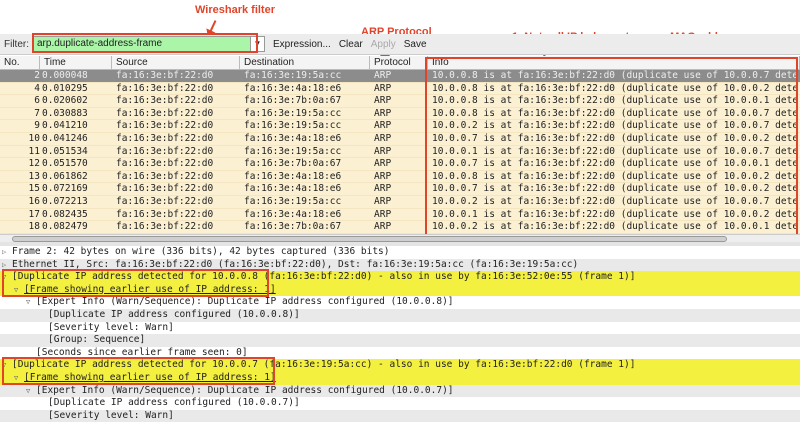 This screenshot has height=430, width=800. Describe the element at coordinates (235, 10) in the screenshot. I see `annotation-filter: Wireshark filter` at that location.